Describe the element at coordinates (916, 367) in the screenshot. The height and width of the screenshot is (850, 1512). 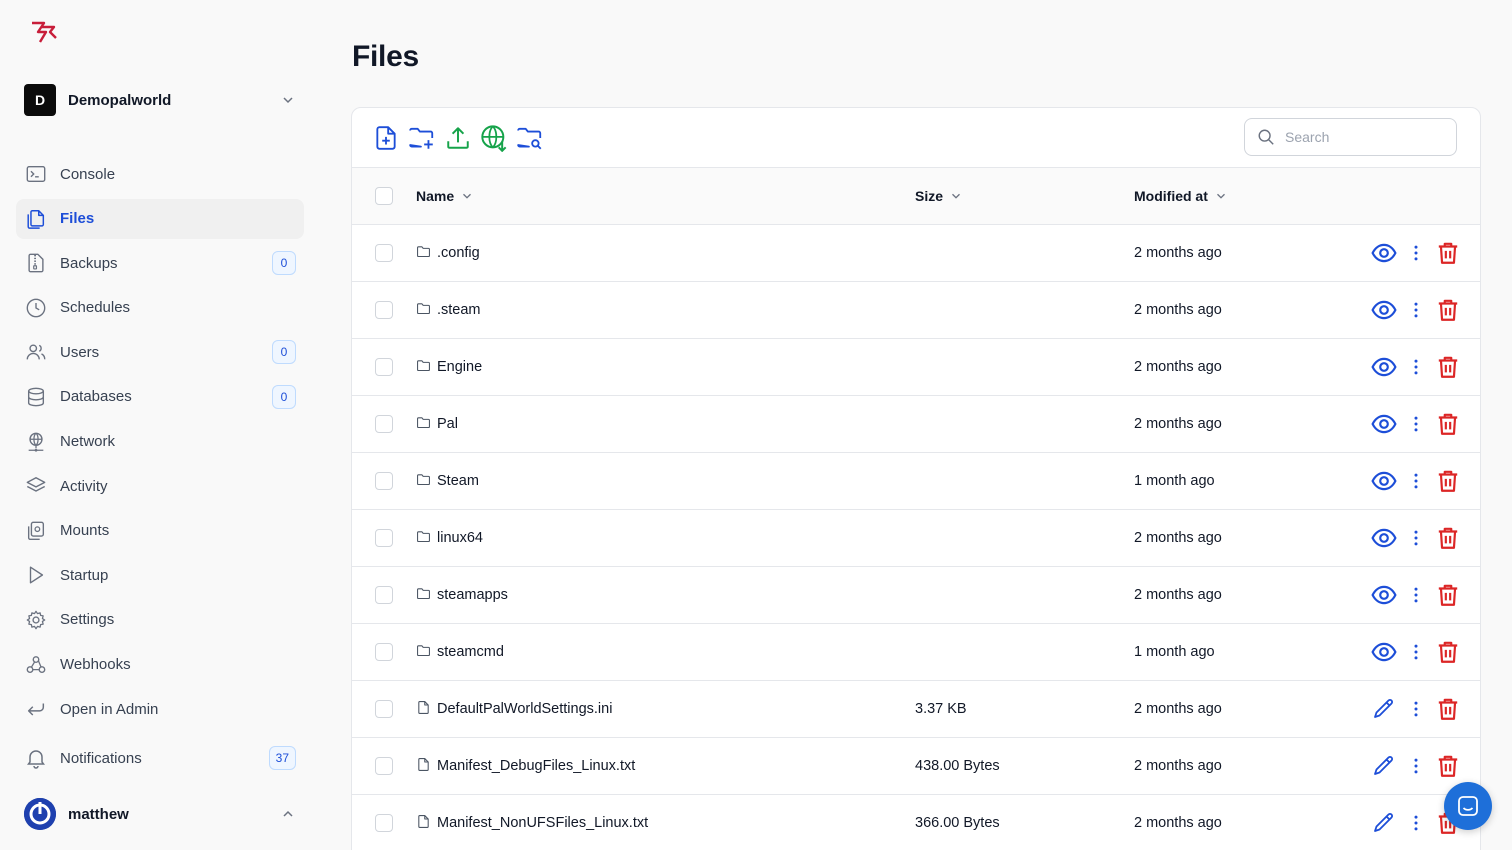
I see `table-row: Engine 2 months ago` at that location.